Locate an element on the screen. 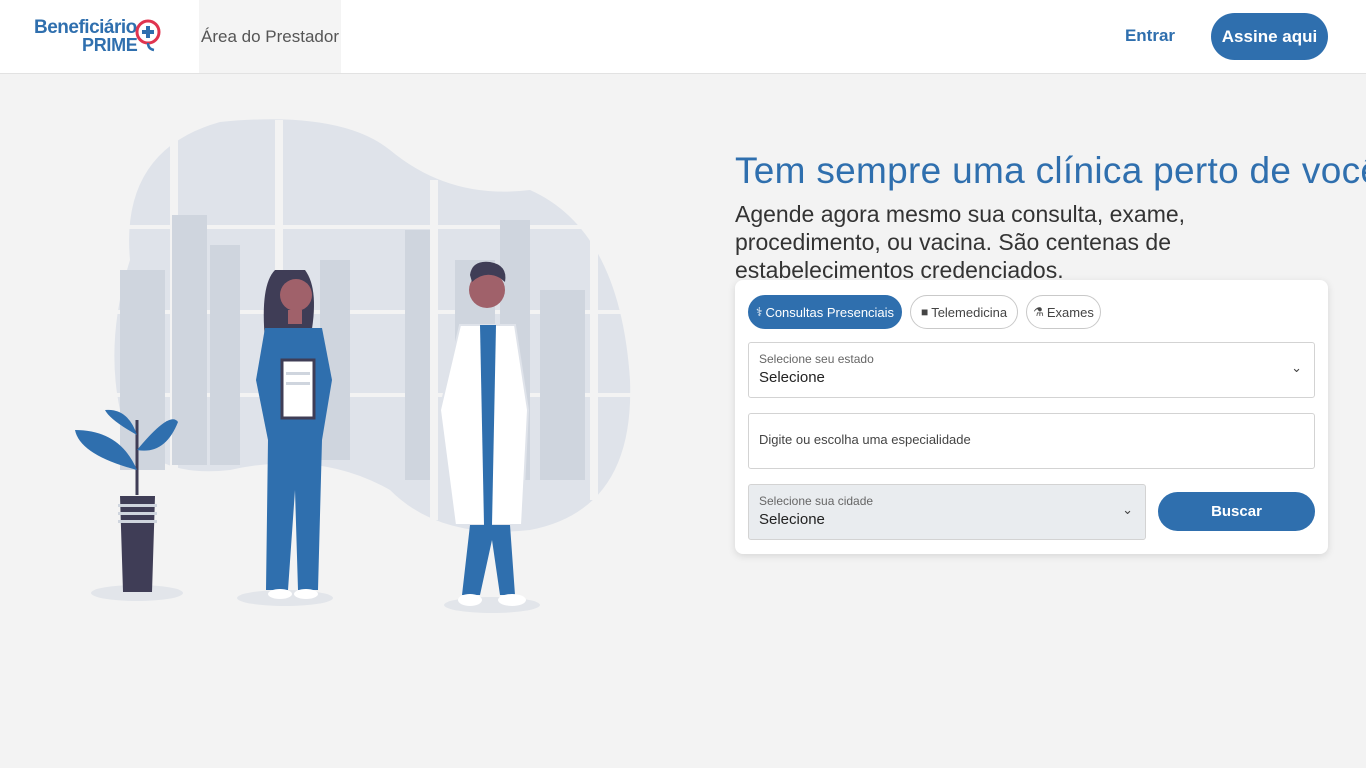 The height and width of the screenshot is (768, 1366). logo-plus-icon is located at coordinates (148, 35).